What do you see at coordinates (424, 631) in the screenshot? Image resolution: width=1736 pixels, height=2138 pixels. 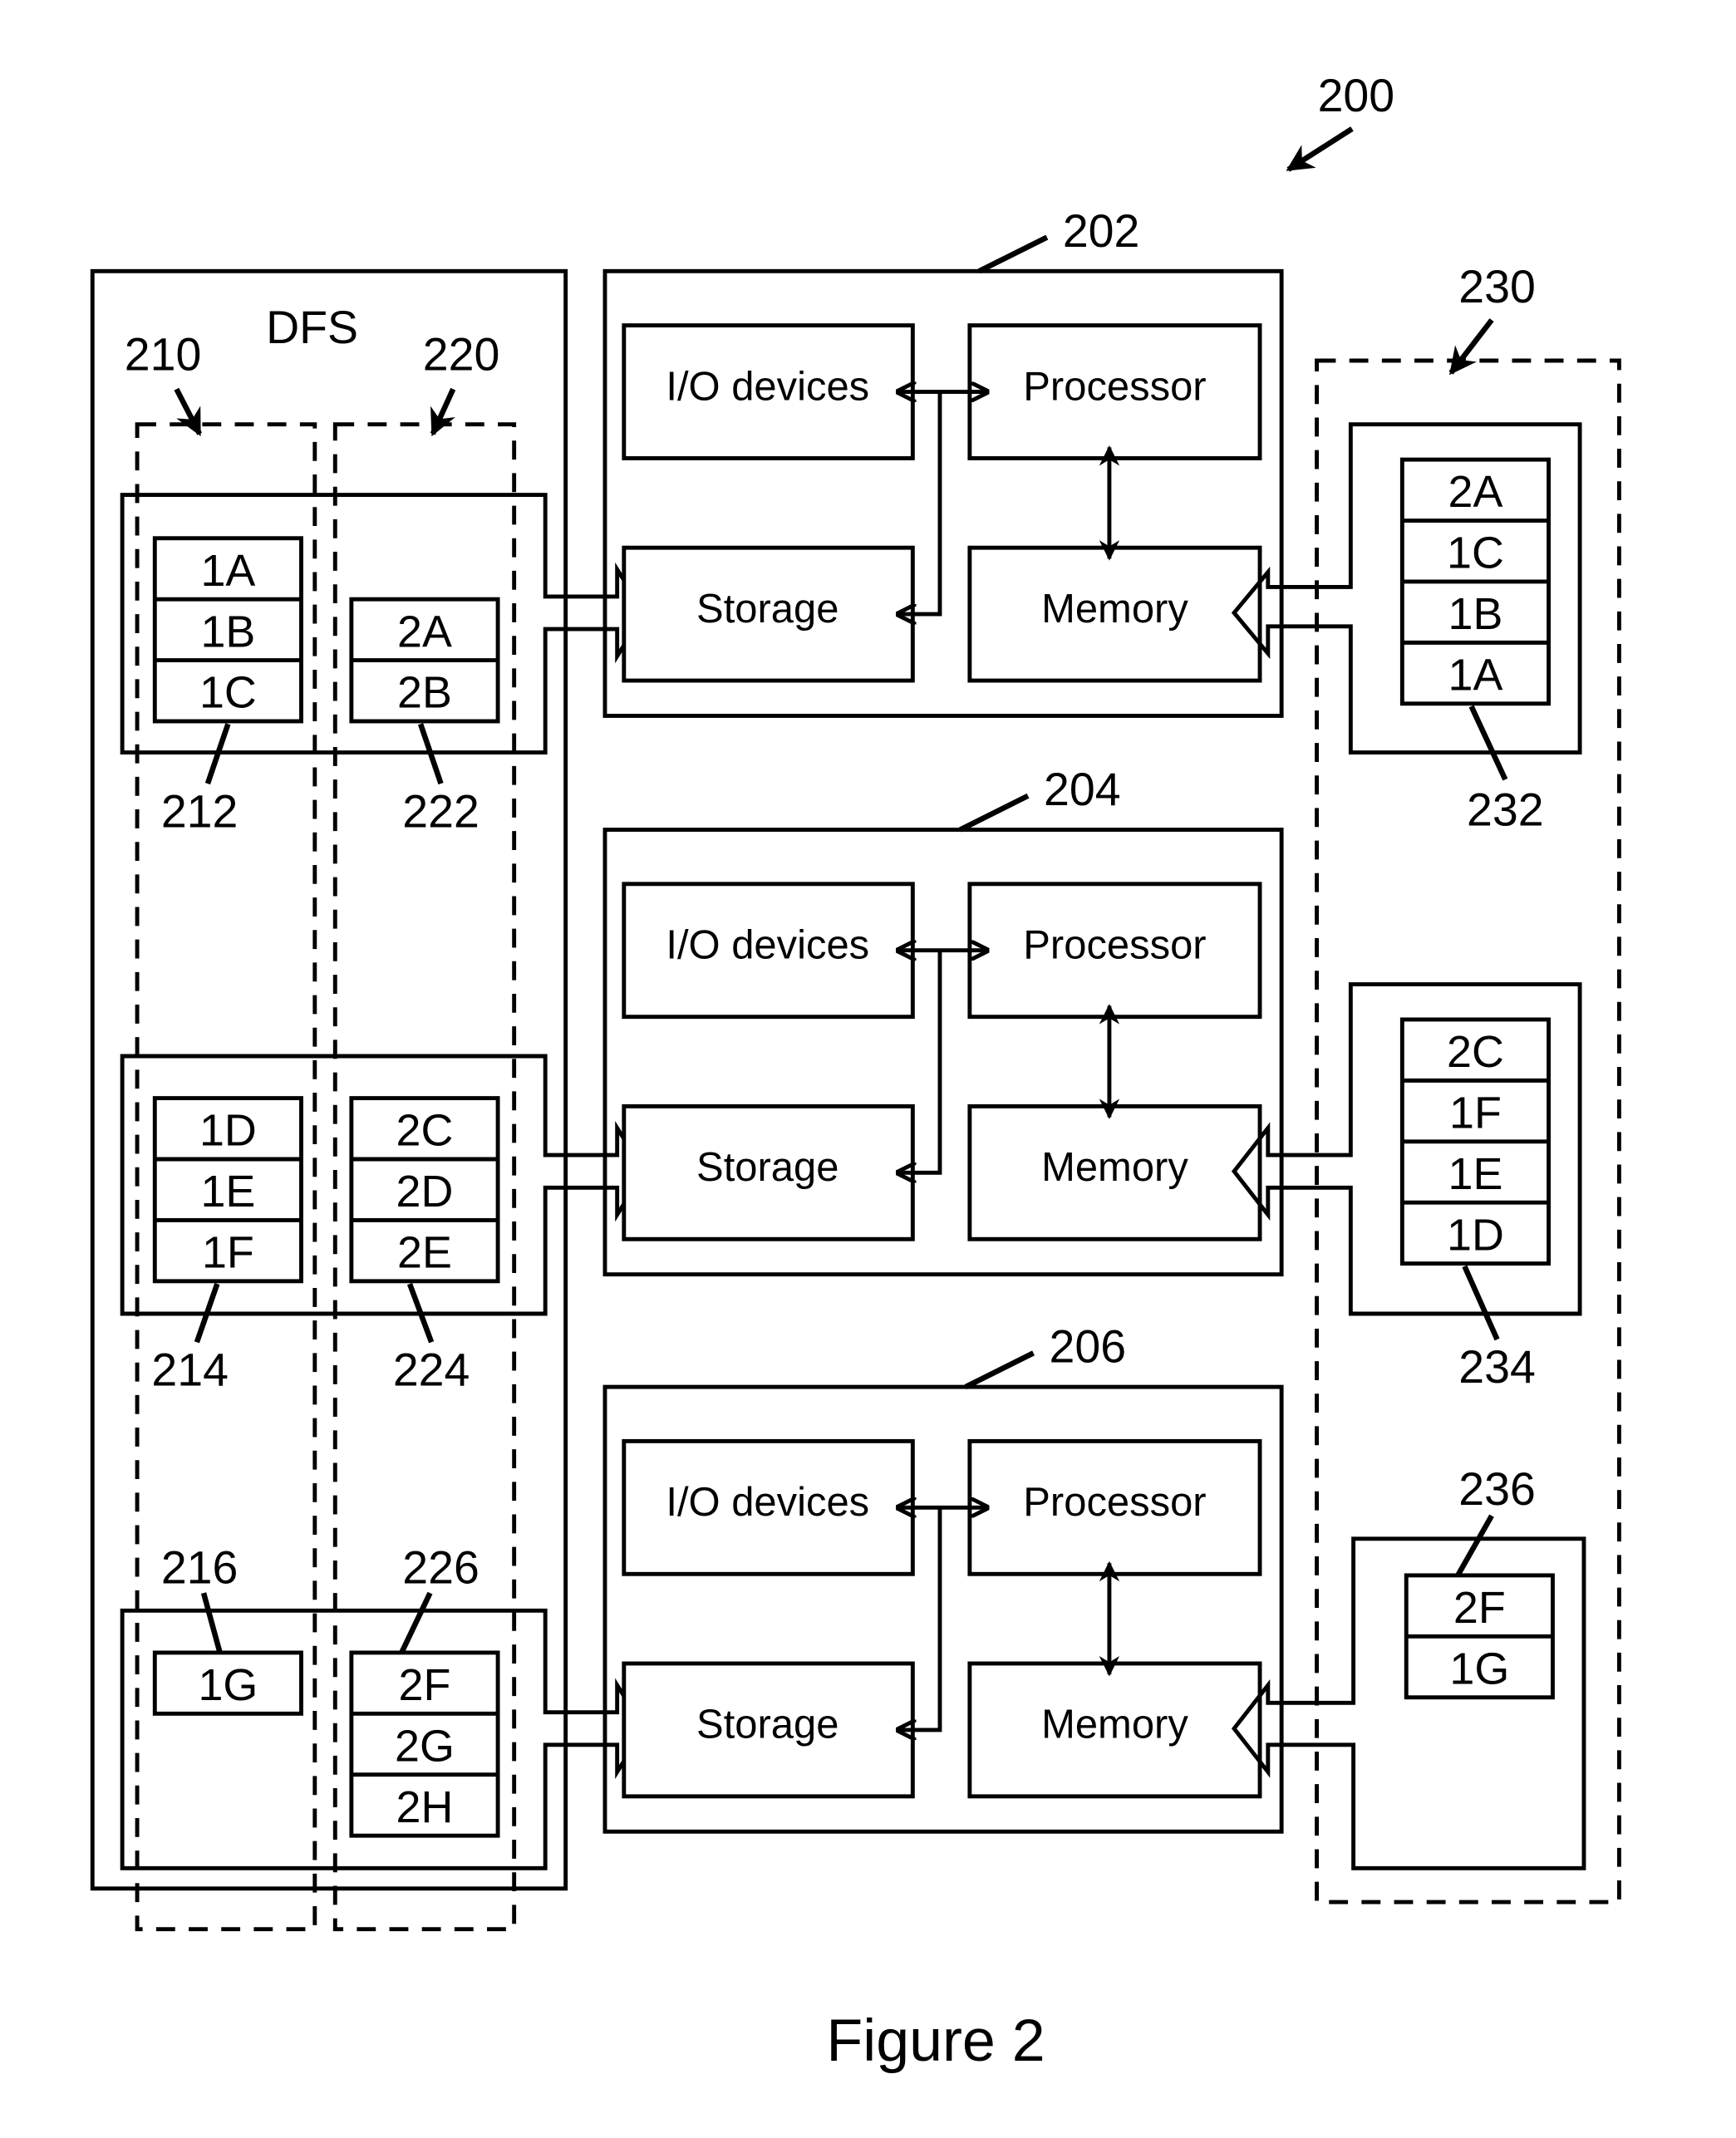 I see `block-2A: 2A` at bounding box center [424, 631].